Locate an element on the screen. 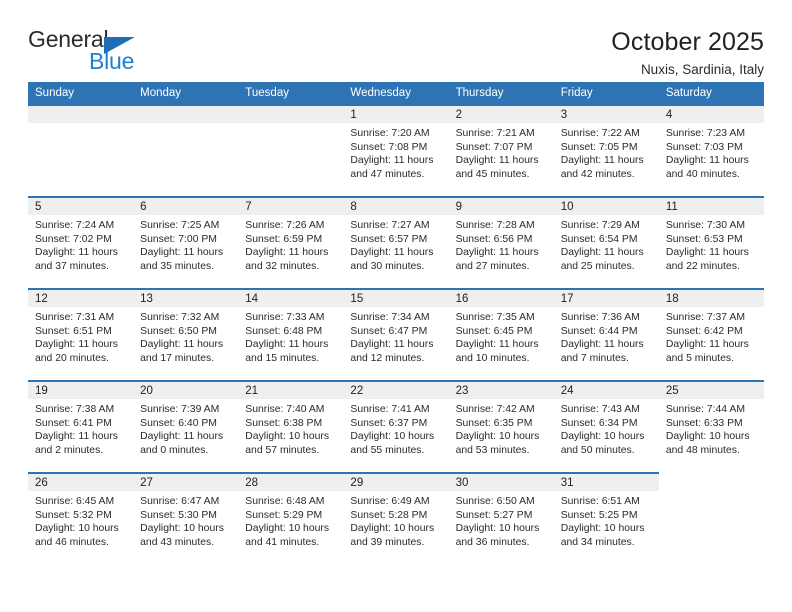 The image size is (792, 612). day-number: 20 is located at coordinates (186, 390).